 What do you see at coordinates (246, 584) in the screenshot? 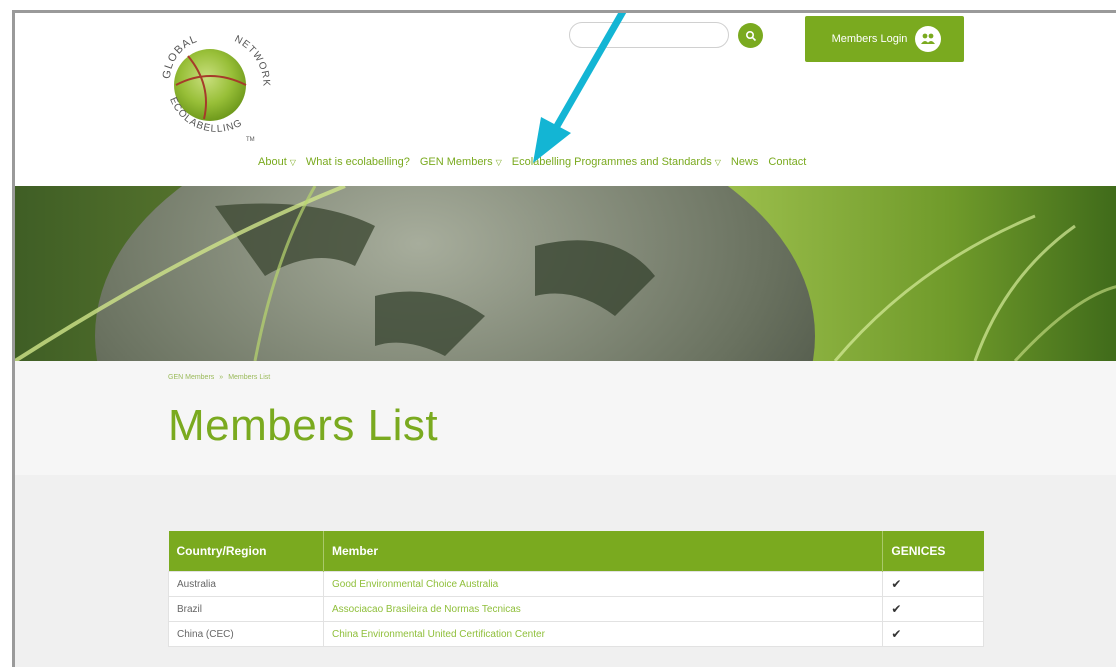
I see `country-cell: Australia` at bounding box center [246, 584].